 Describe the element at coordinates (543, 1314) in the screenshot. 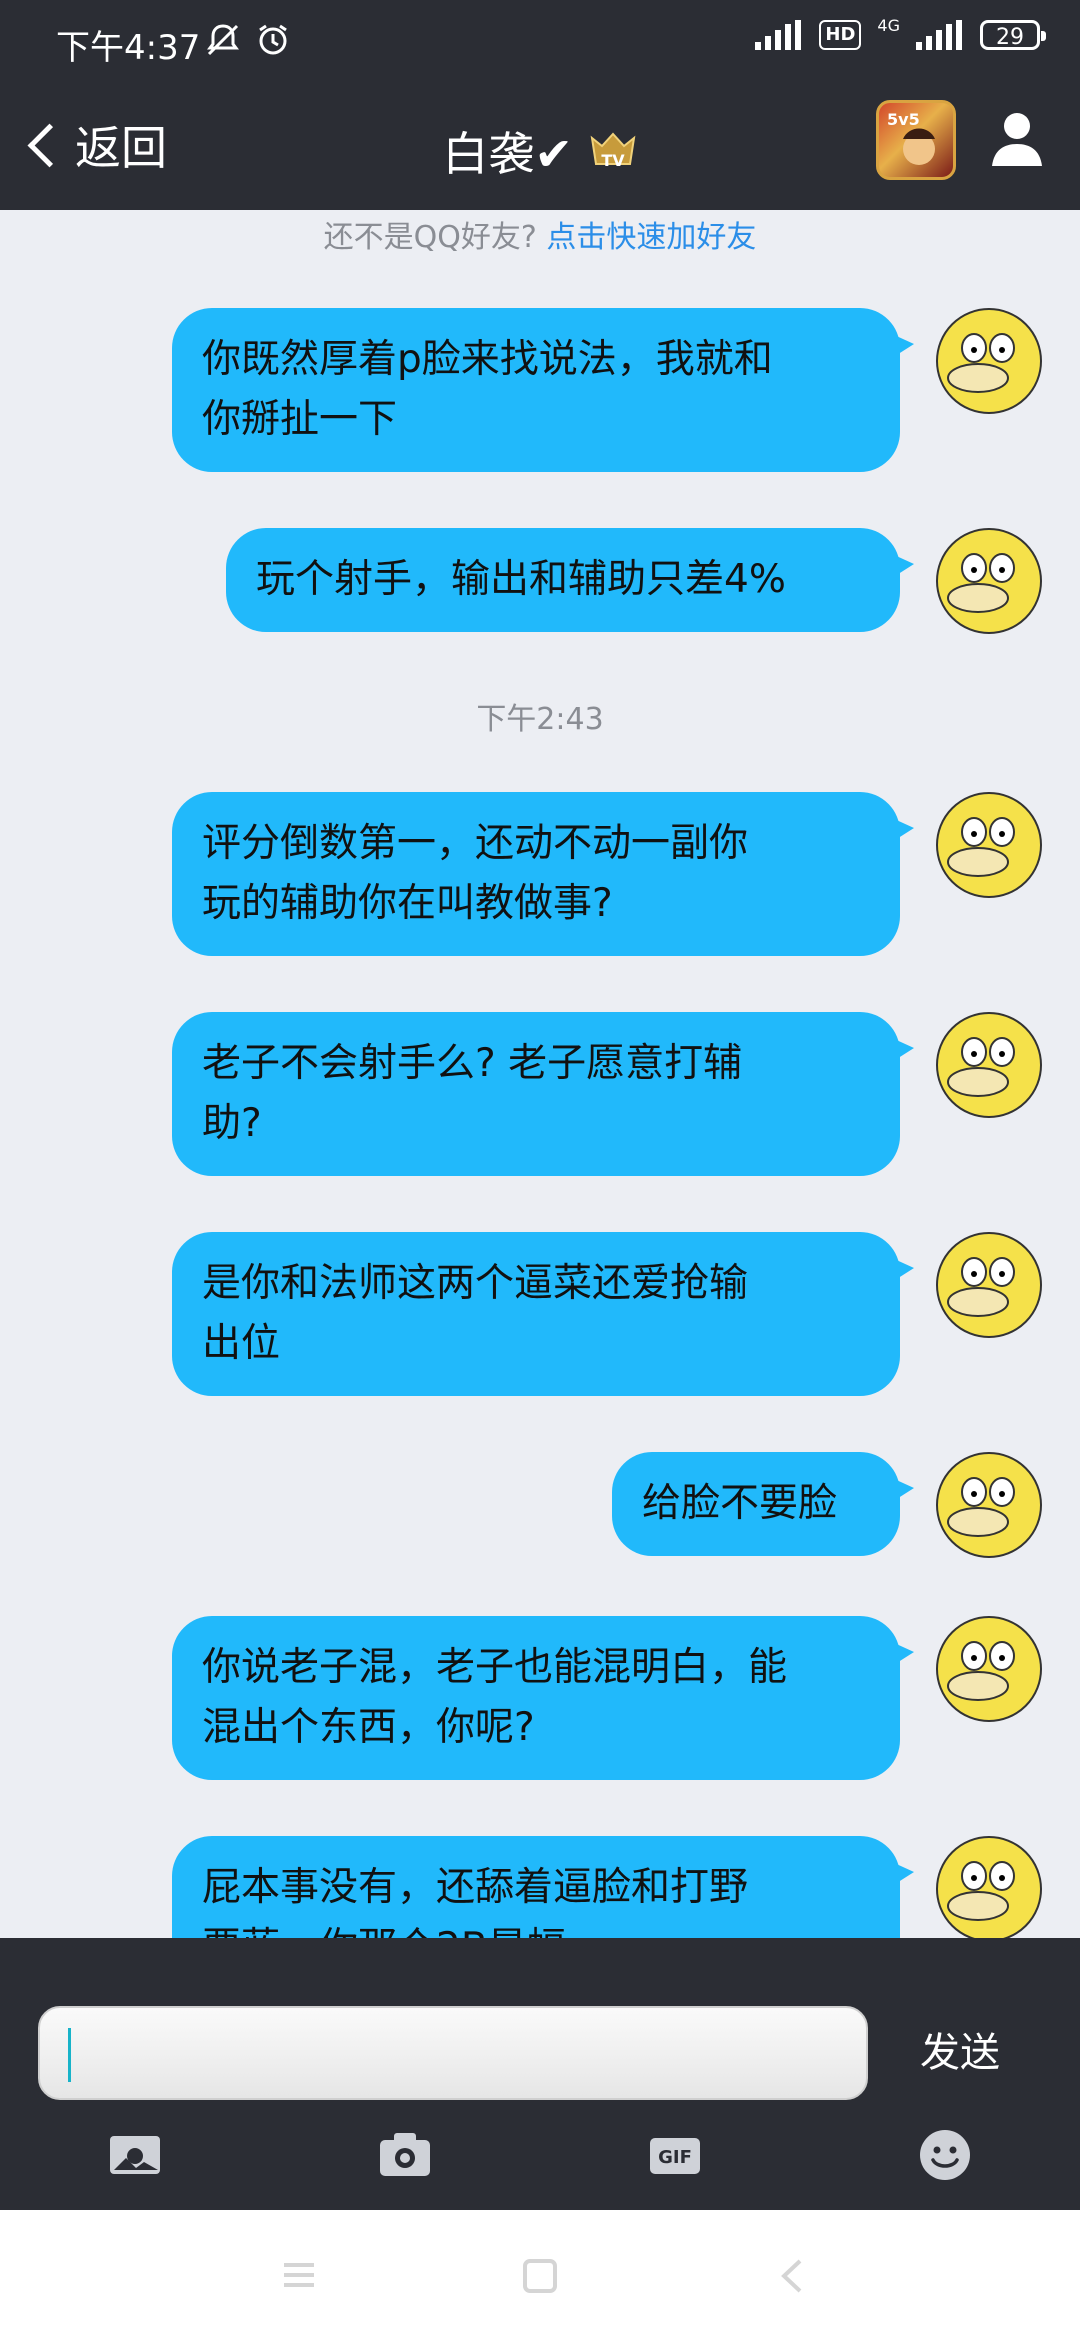

I see `message-bubble: 是你和法师这两个逼菜还爱抢输 出位` at that location.